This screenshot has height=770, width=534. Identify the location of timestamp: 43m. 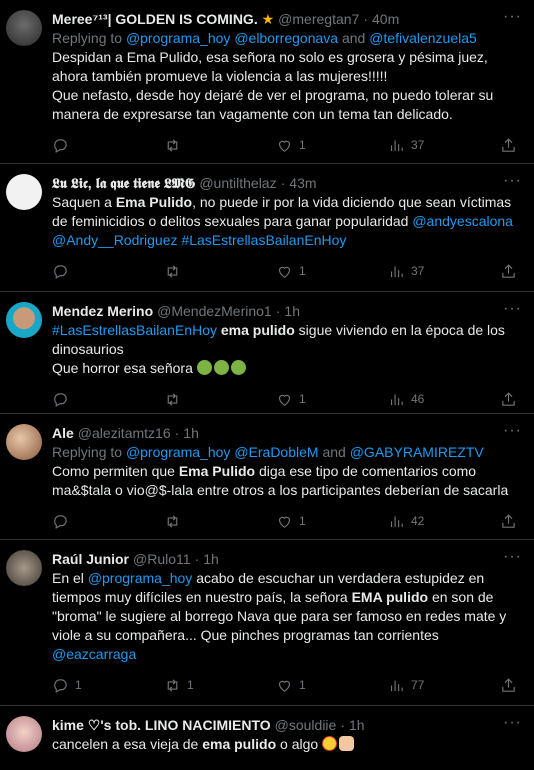
(302, 183).